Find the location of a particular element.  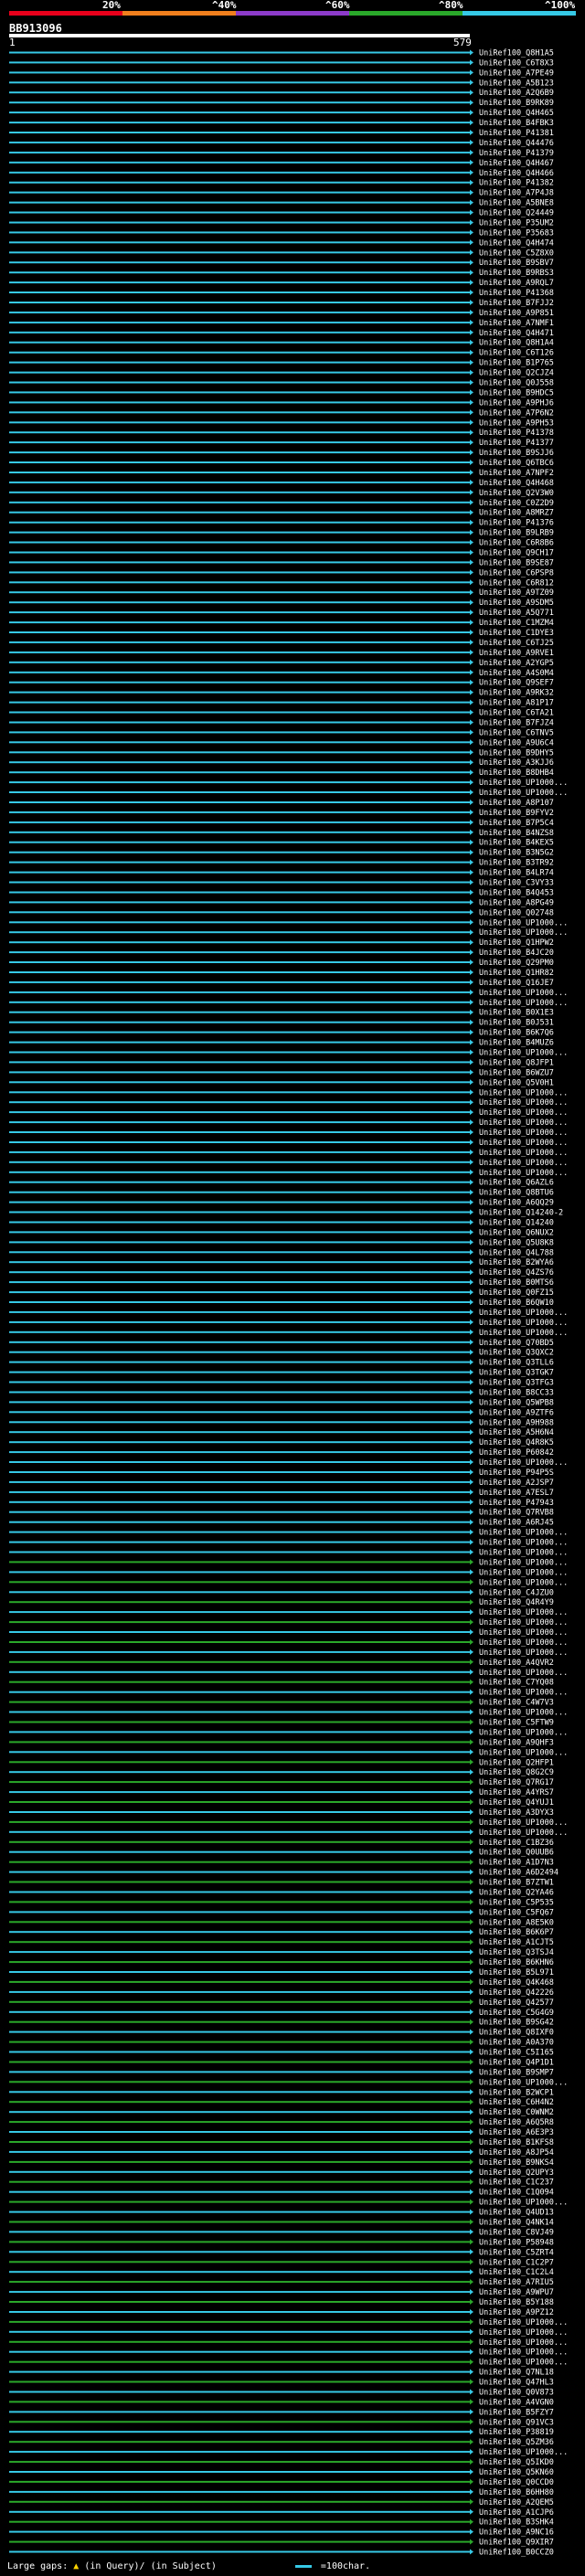

hit-label: UniRef100_B9LRB9 is located at coordinates (516, 533).